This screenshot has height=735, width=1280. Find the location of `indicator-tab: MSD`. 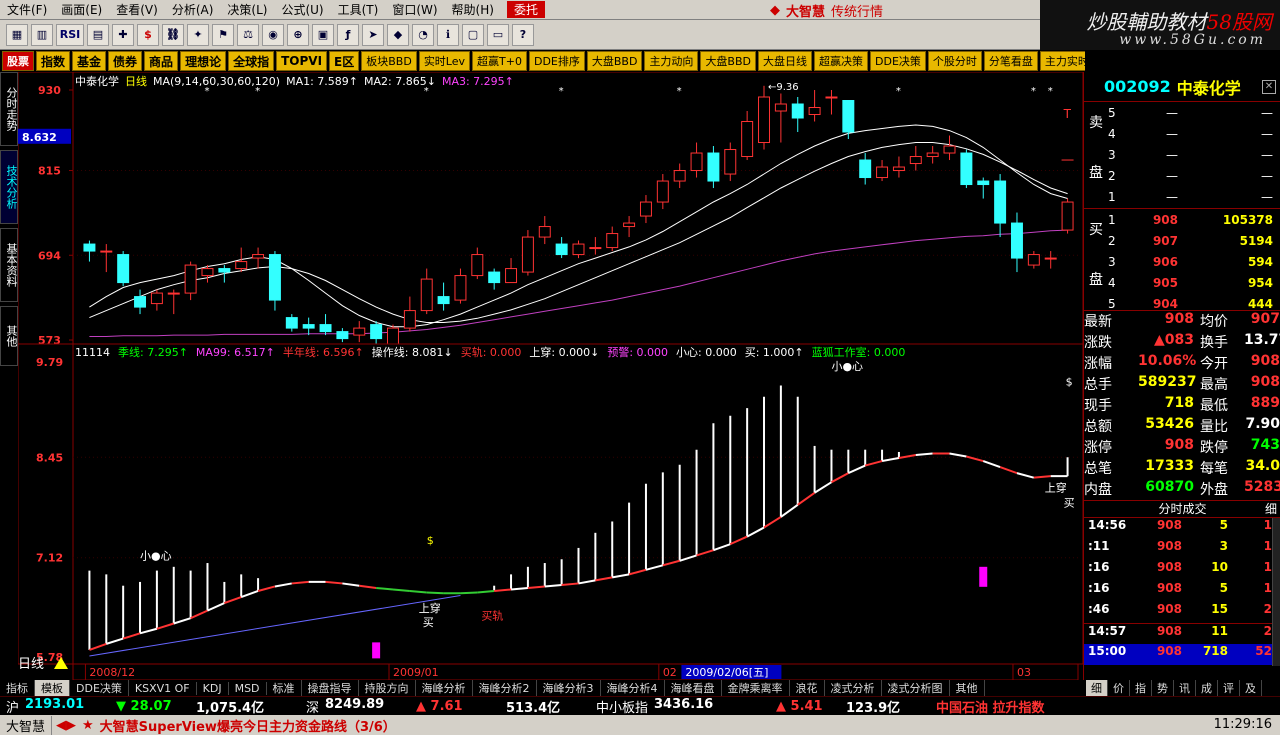

indicator-tab: MSD is located at coordinates (248, 688).